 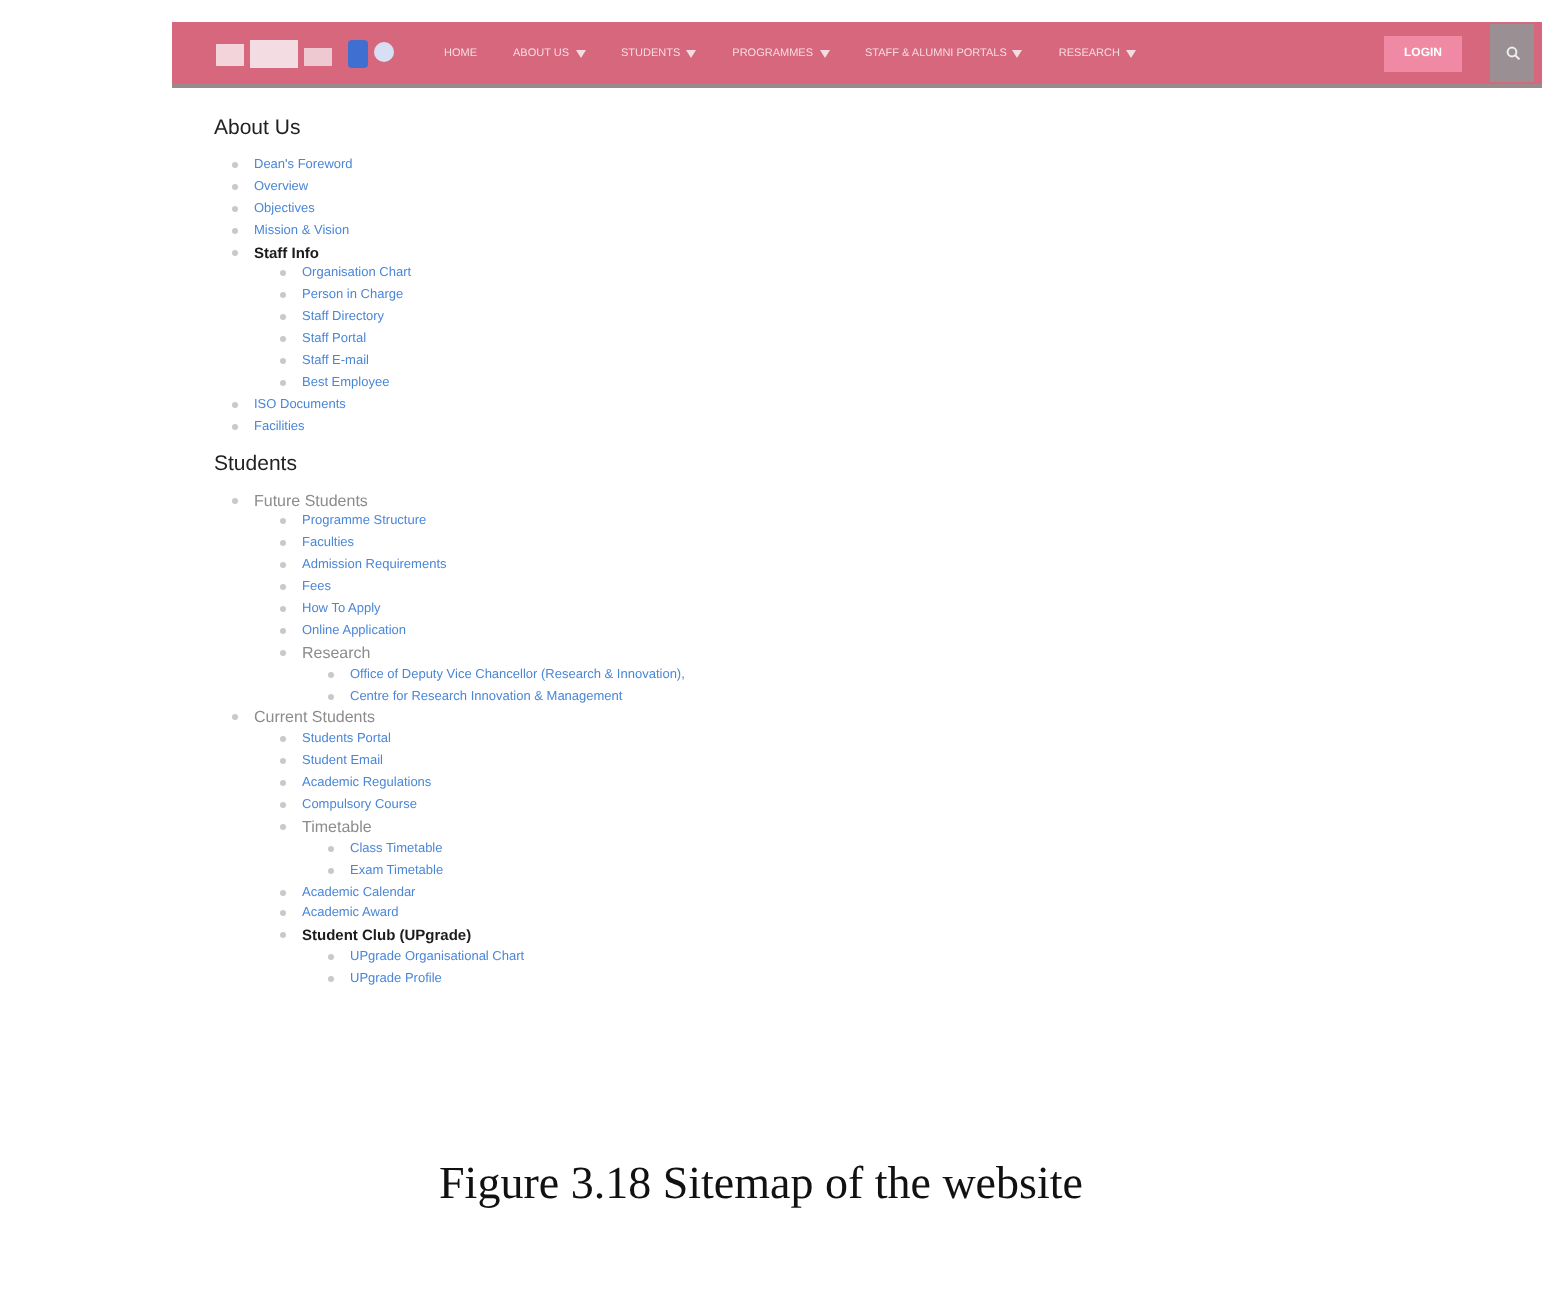 What do you see at coordinates (314, 717) in the screenshot?
I see `sitemap-item: Current Students` at bounding box center [314, 717].